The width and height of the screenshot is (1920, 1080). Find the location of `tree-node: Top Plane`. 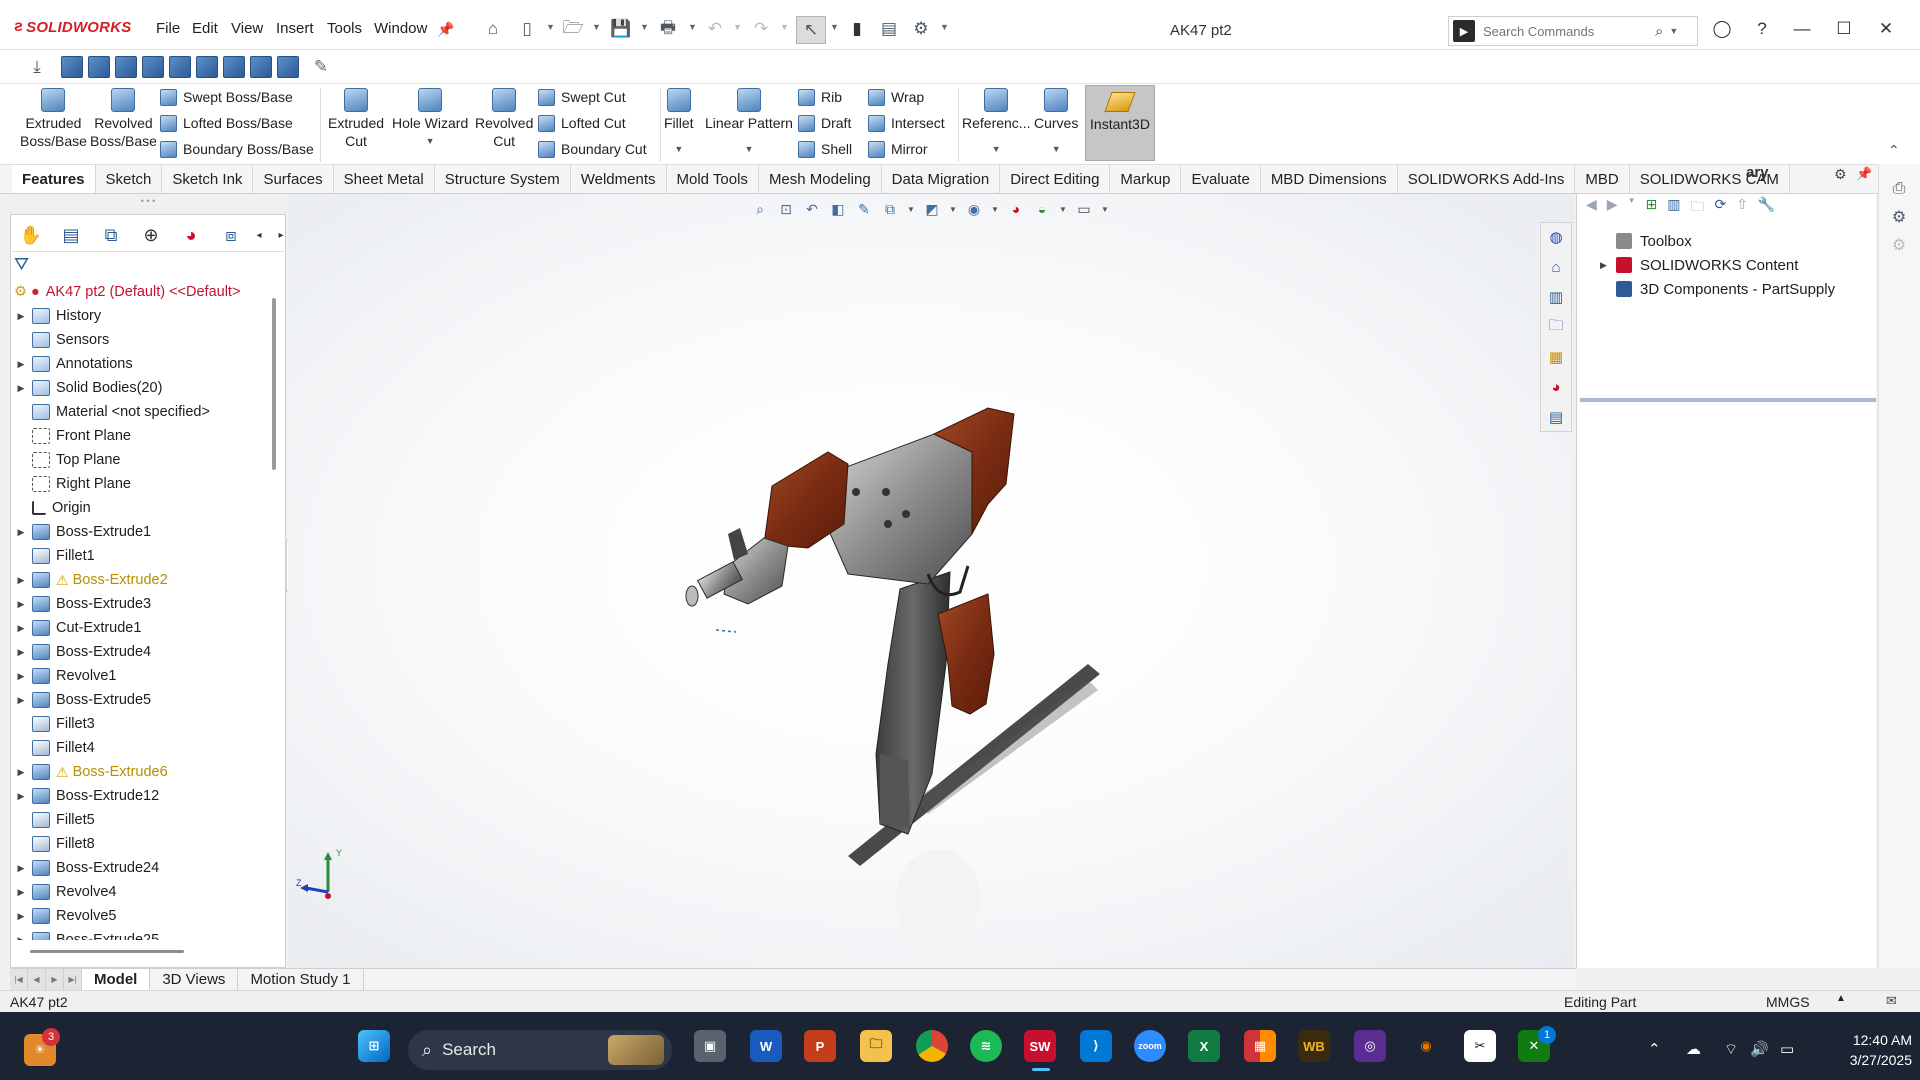

tree-node: Top Plane is located at coordinates (145, 460).